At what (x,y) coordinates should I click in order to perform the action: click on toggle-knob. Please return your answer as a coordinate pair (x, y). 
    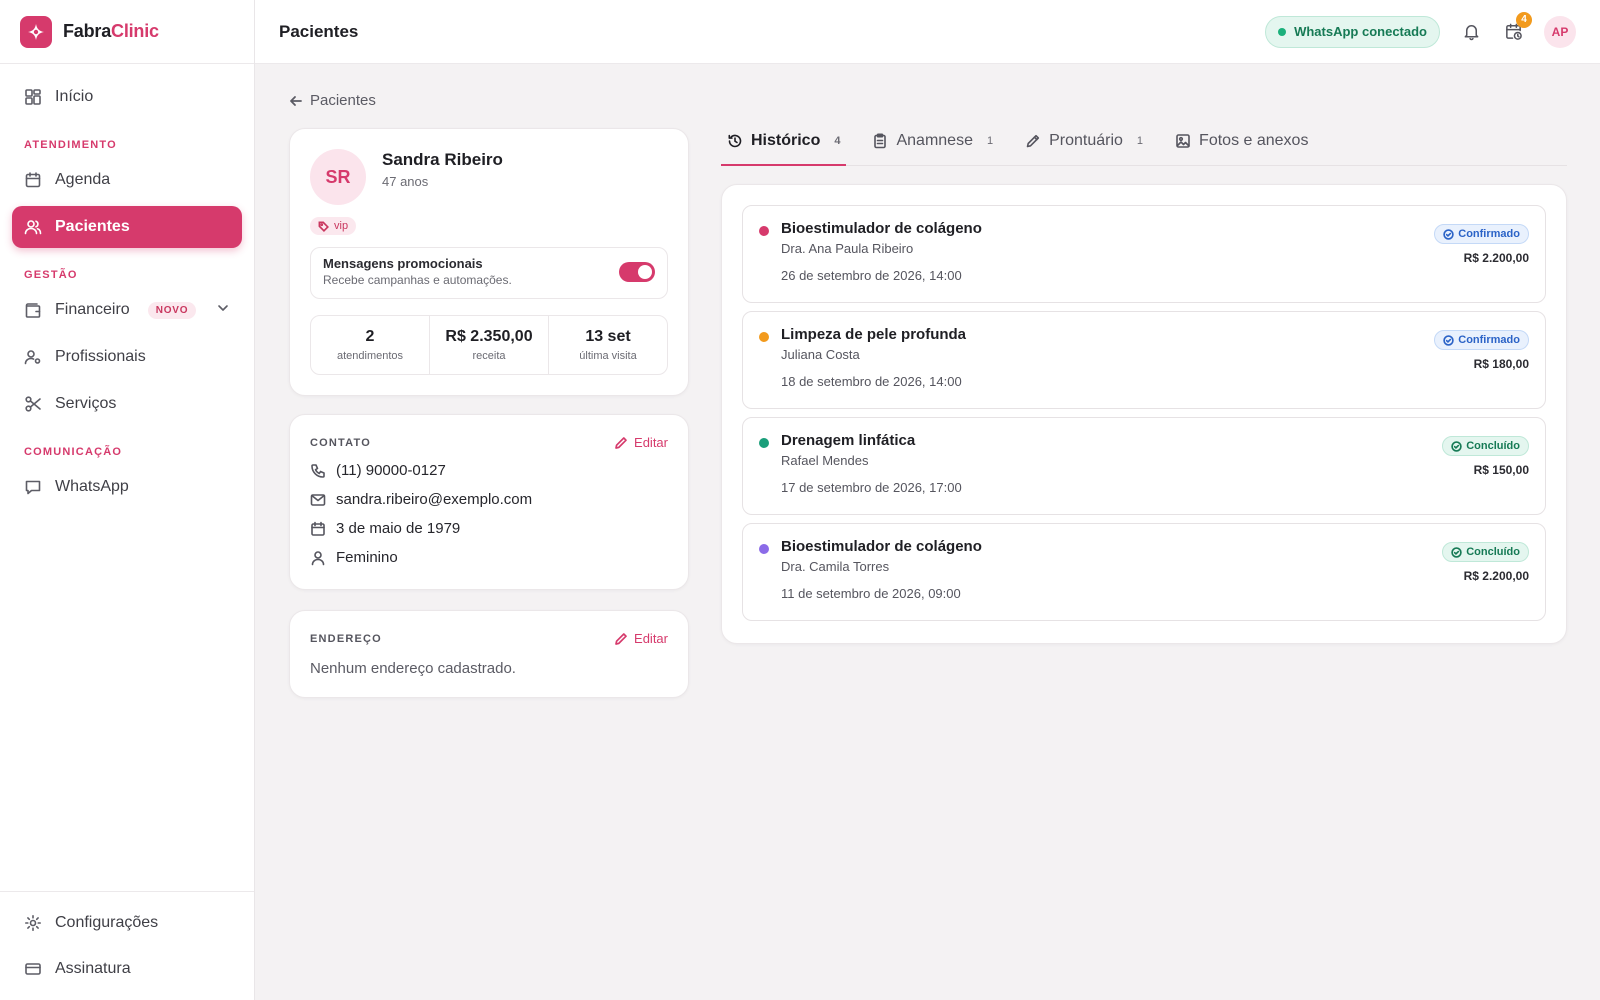
    Looking at the image, I should click on (645, 271).